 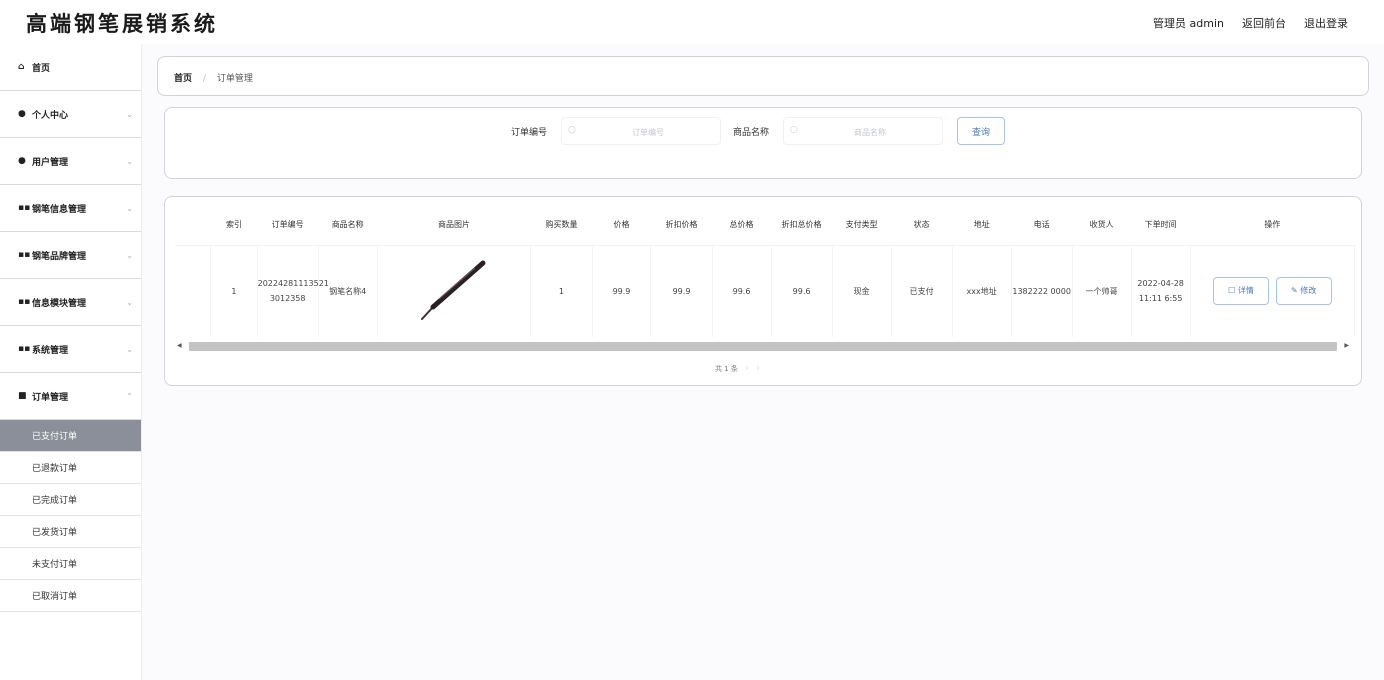 I want to click on pagination: 共 1 条 ‹ ›, so click(x=737, y=369).